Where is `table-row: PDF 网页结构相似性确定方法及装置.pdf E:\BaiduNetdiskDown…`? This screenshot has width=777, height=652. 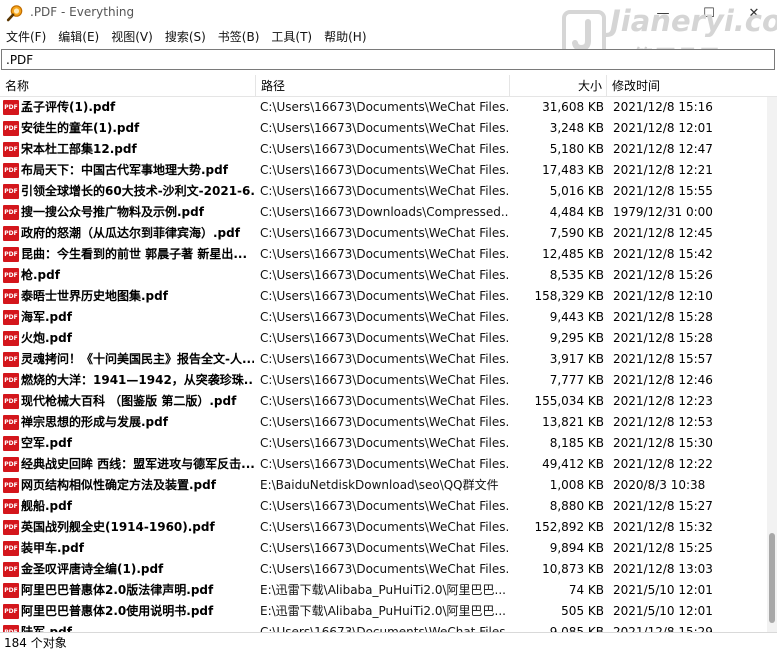
table-row: PDF 网页结构相似性确定方法及装置.pdf E:\BaiduNetdiskDown… is located at coordinates (383, 485).